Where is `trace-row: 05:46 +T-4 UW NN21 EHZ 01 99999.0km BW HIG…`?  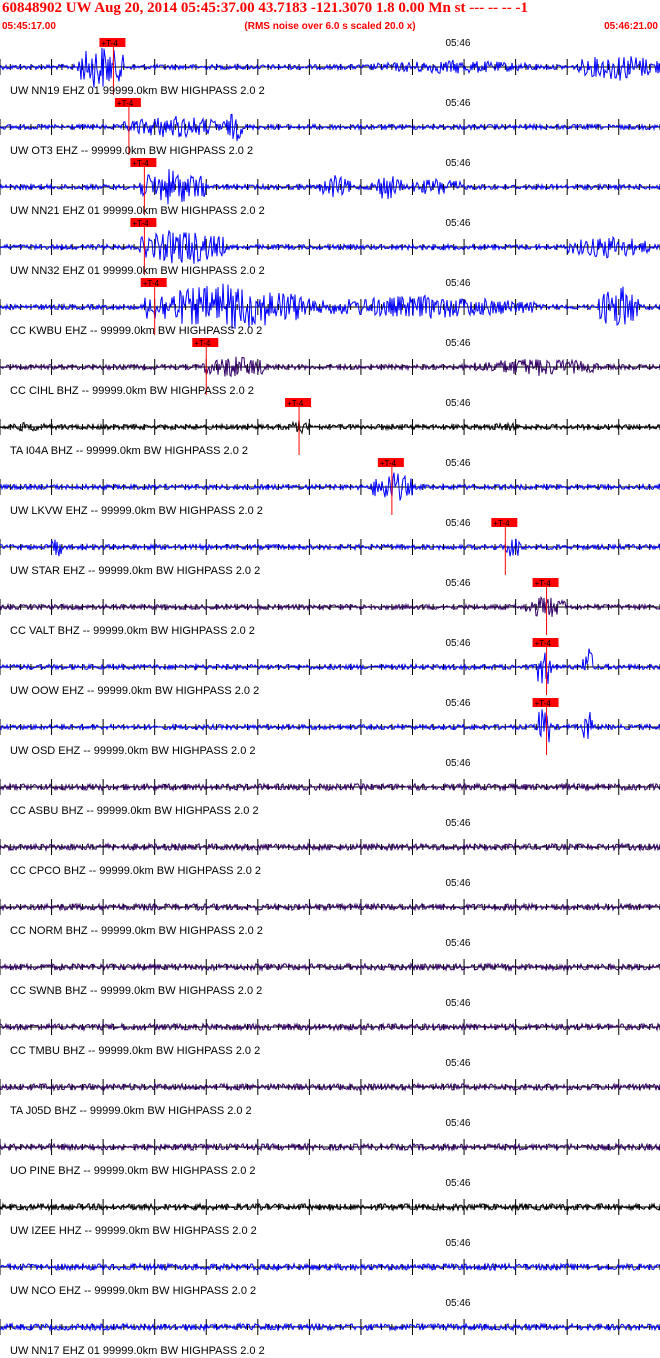 trace-row: 05:46 +T-4 UW NN21 EHZ 01 99999.0km BW HIG… is located at coordinates (330, 187).